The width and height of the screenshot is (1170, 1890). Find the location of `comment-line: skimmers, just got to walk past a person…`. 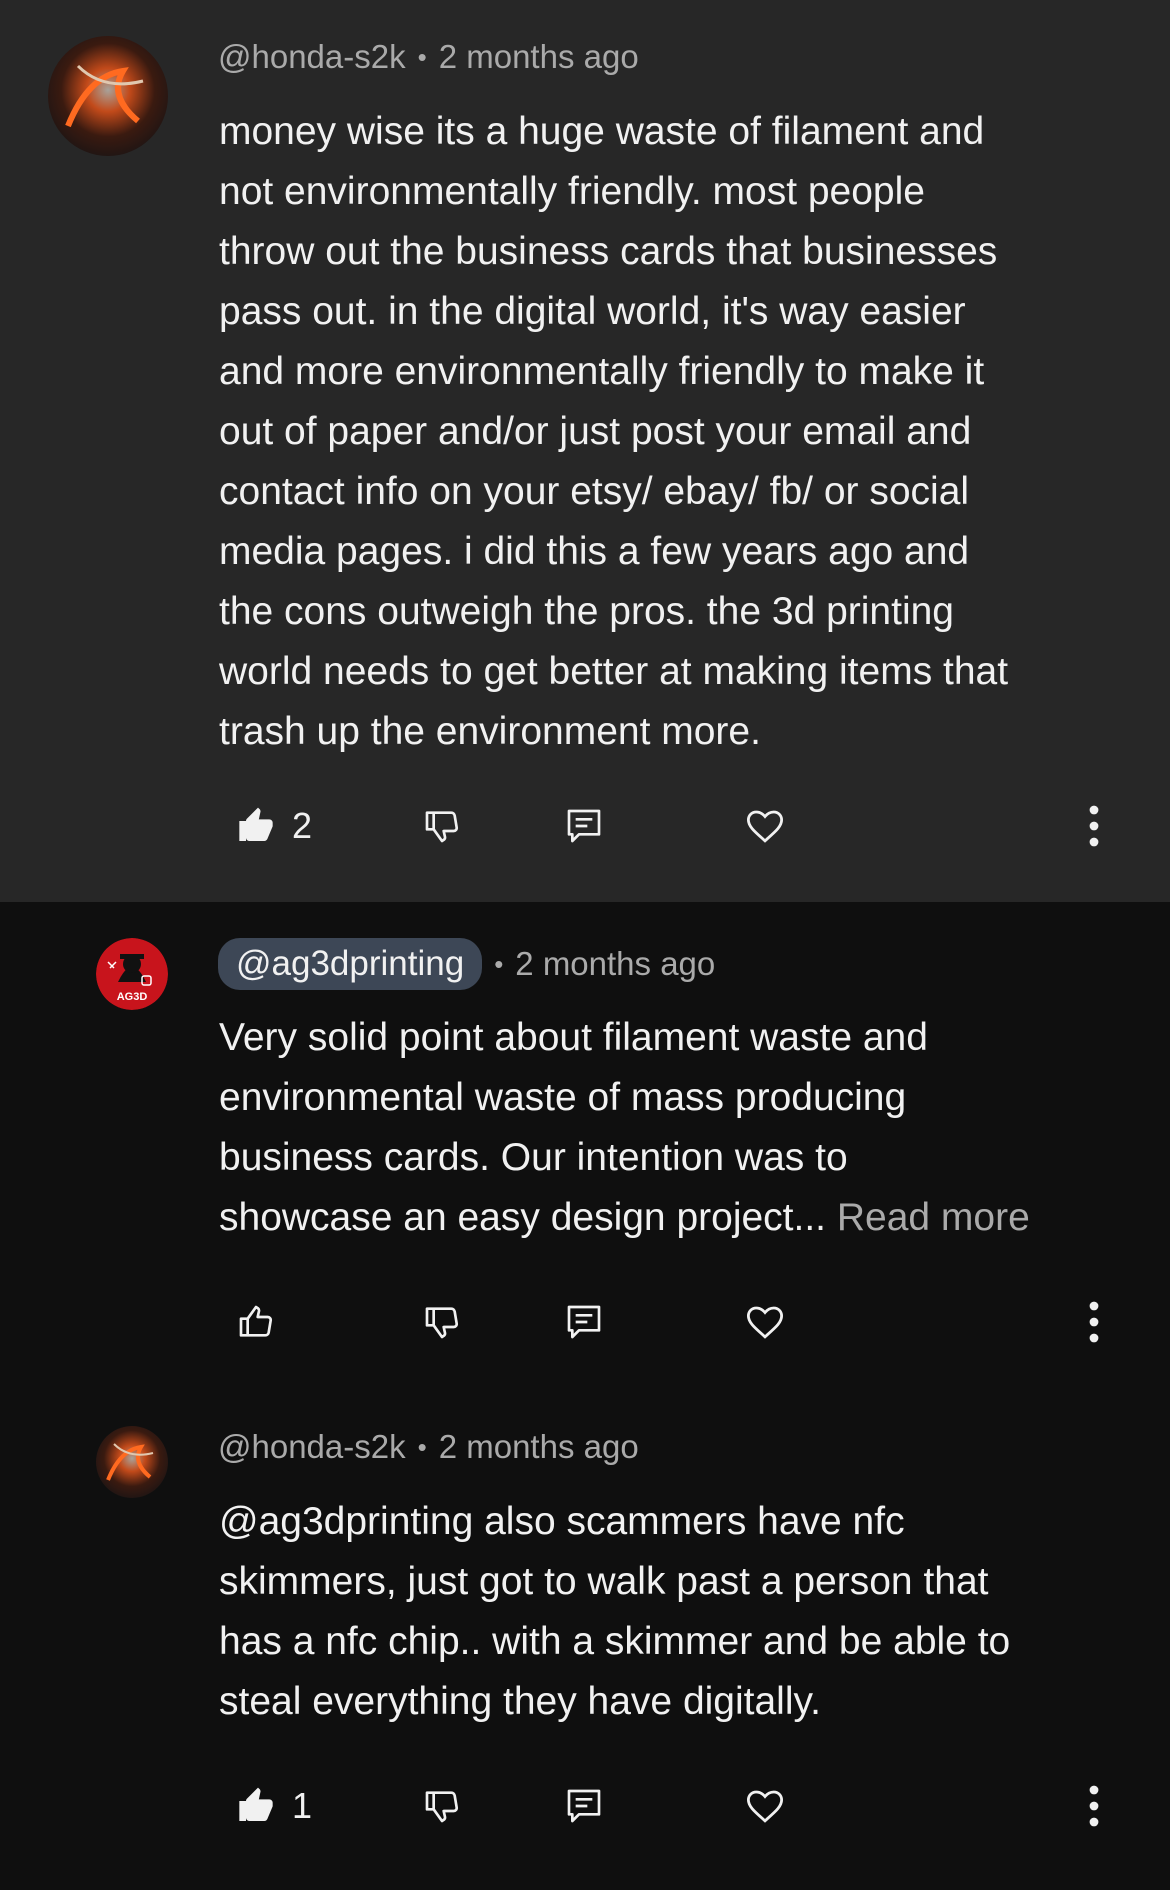

comment-line: skimmers, just got to walk past a person… is located at coordinates (604, 1581).